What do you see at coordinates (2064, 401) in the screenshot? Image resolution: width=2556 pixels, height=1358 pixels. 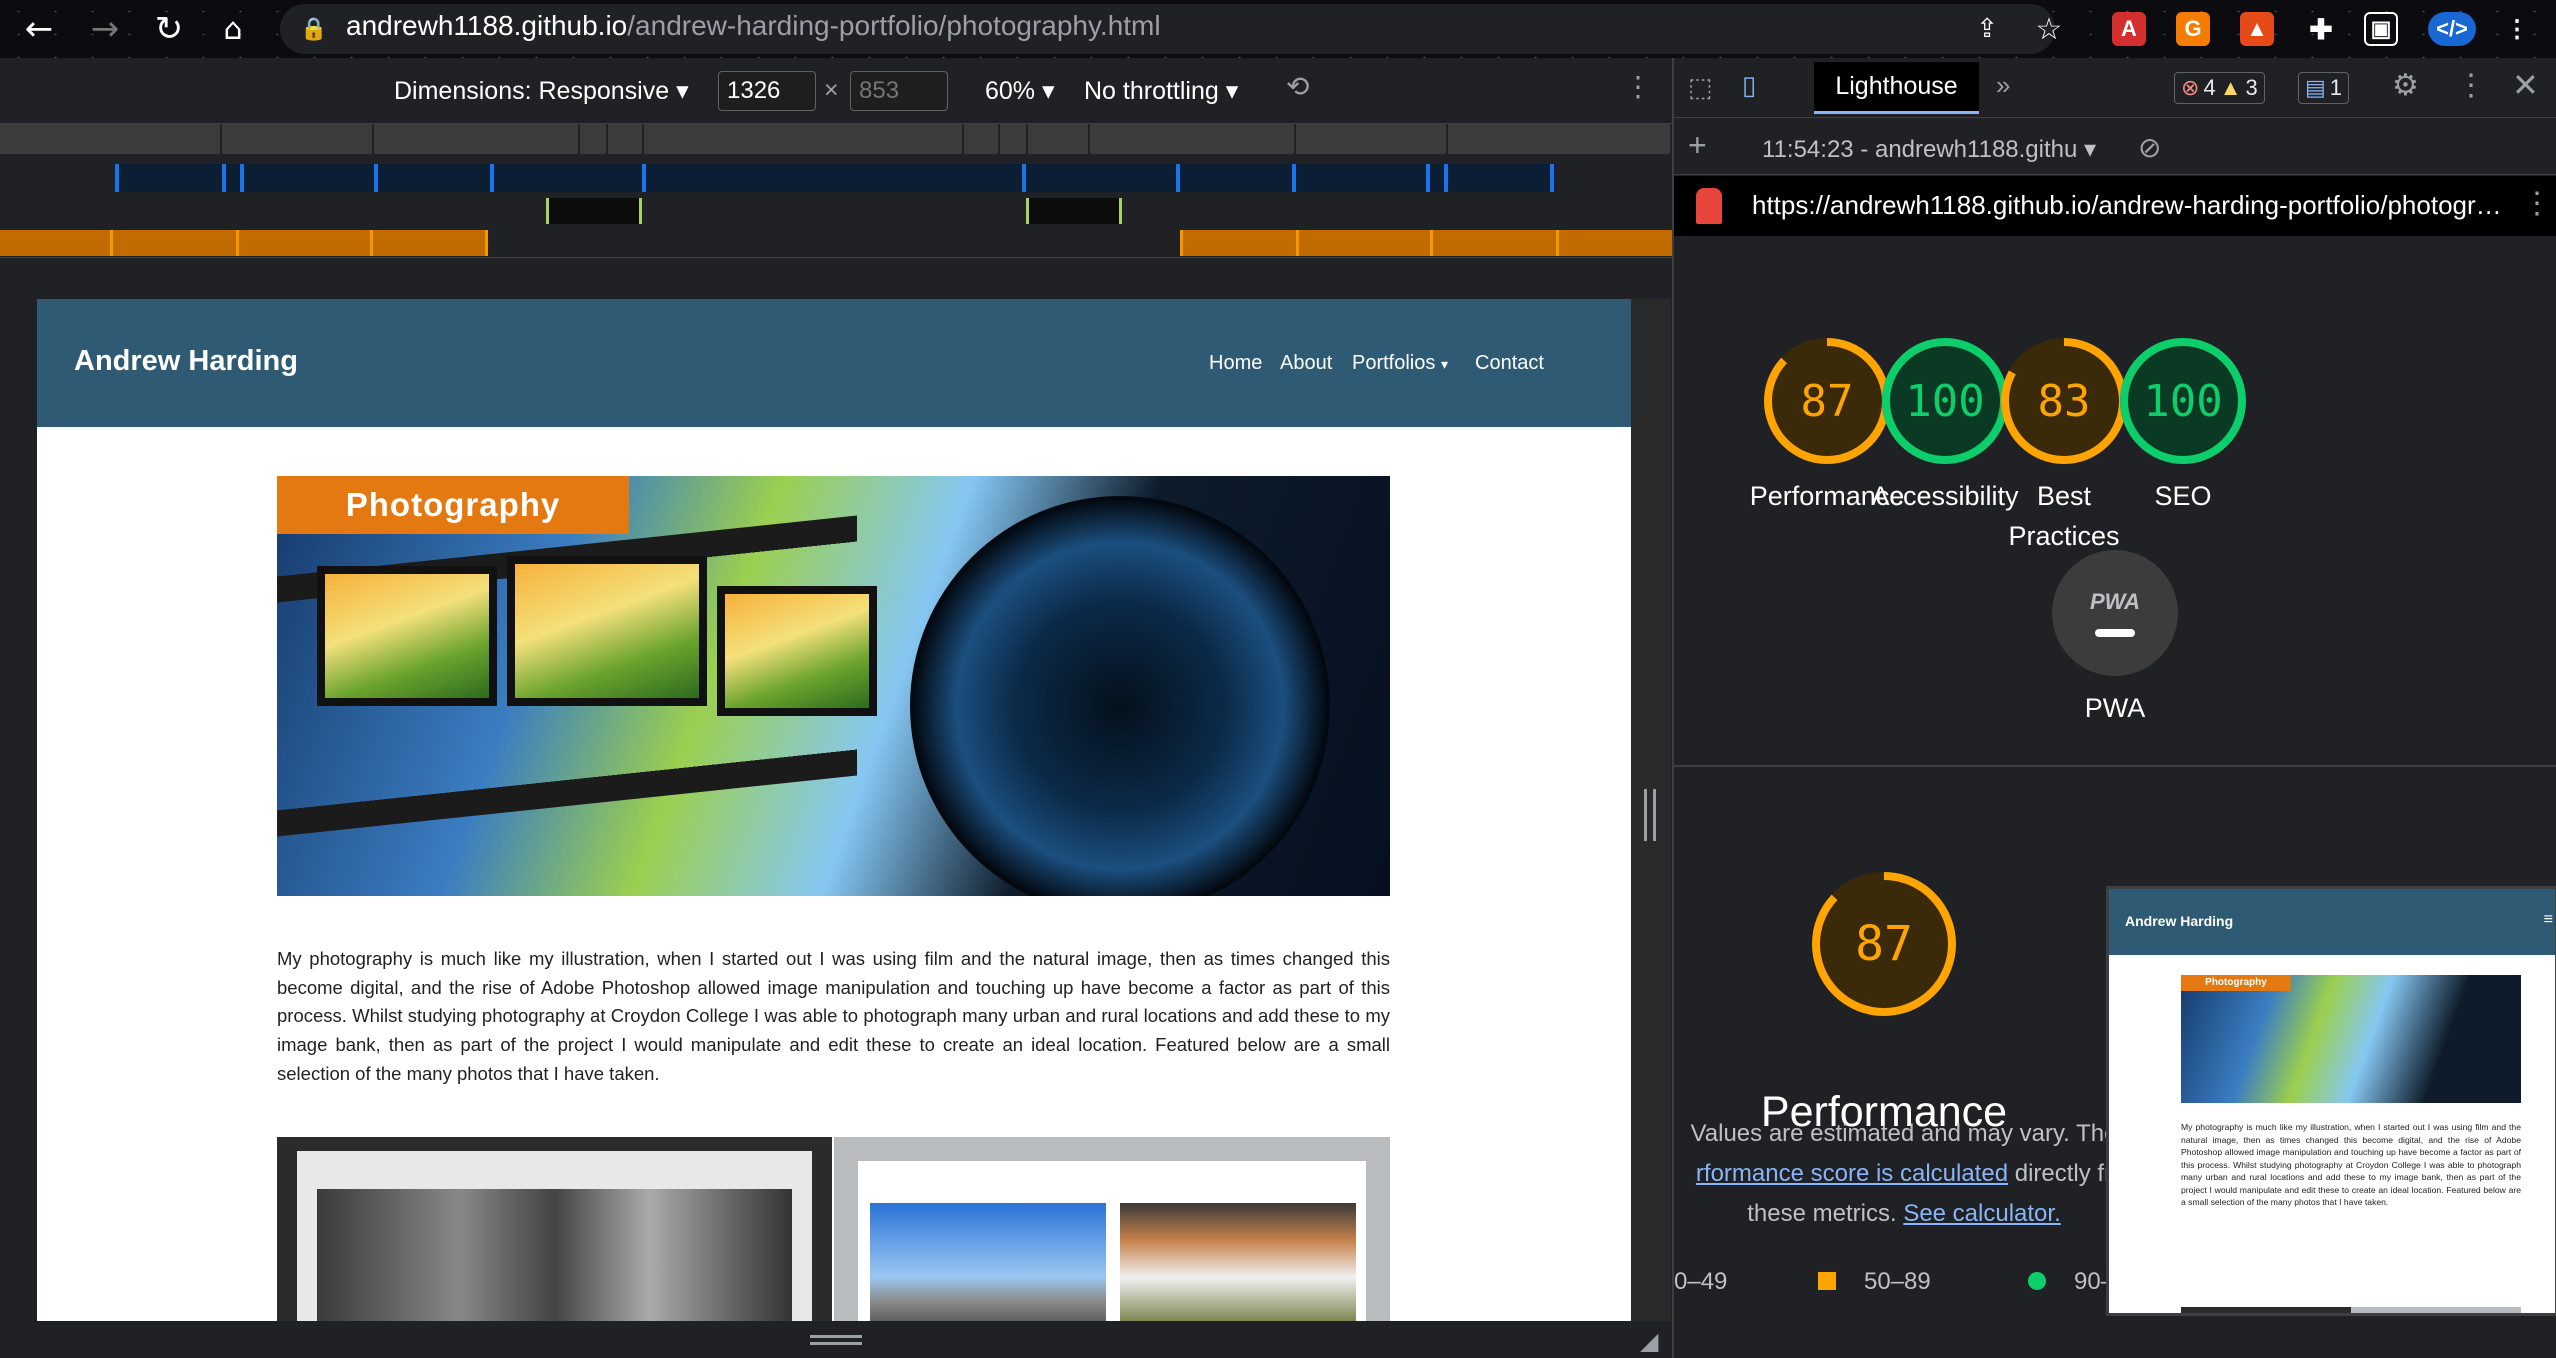 I see `score-gauge-best-practices: 83` at bounding box center [2064, 401].